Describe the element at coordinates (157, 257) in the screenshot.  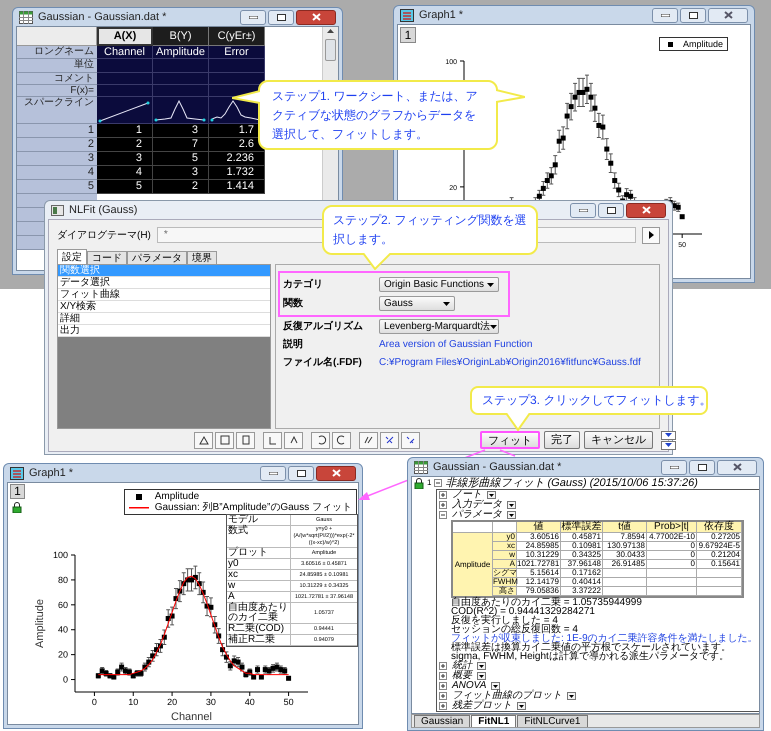
I see `tab: パラメータ` at that location.